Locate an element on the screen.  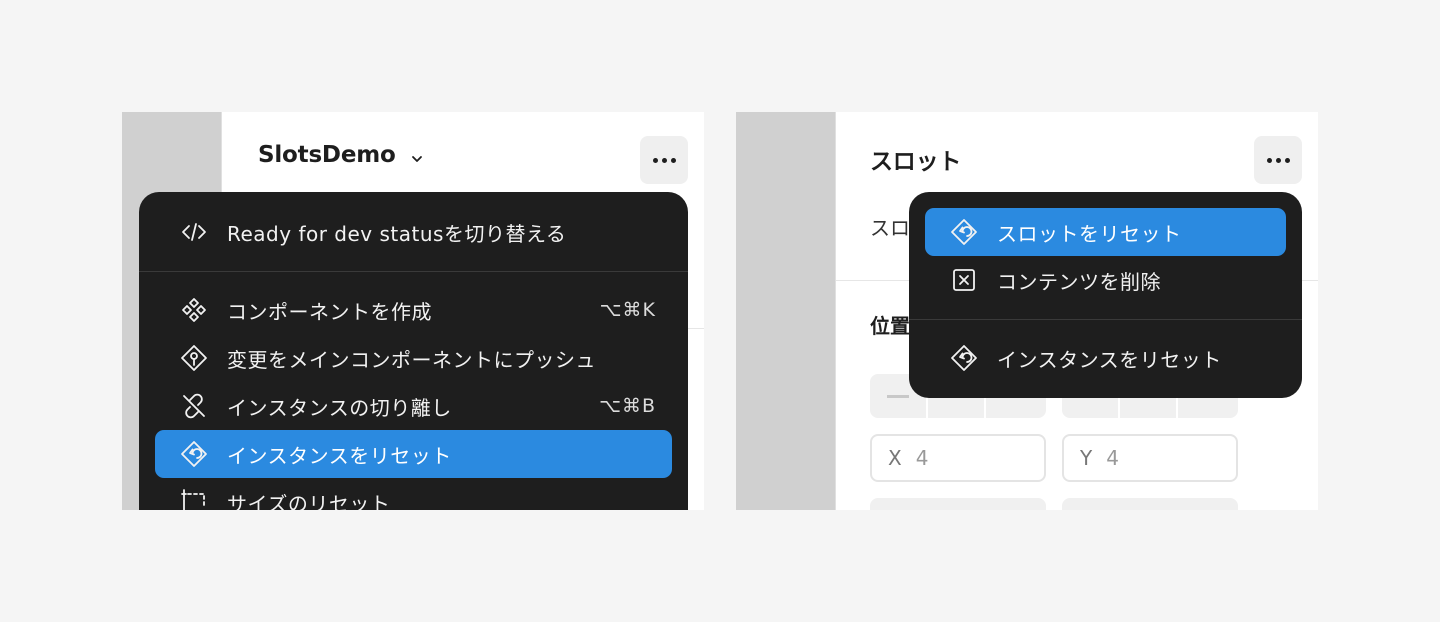
menu-item-reset-slot: スロットをリセット is located at coordinates (1105, 232).